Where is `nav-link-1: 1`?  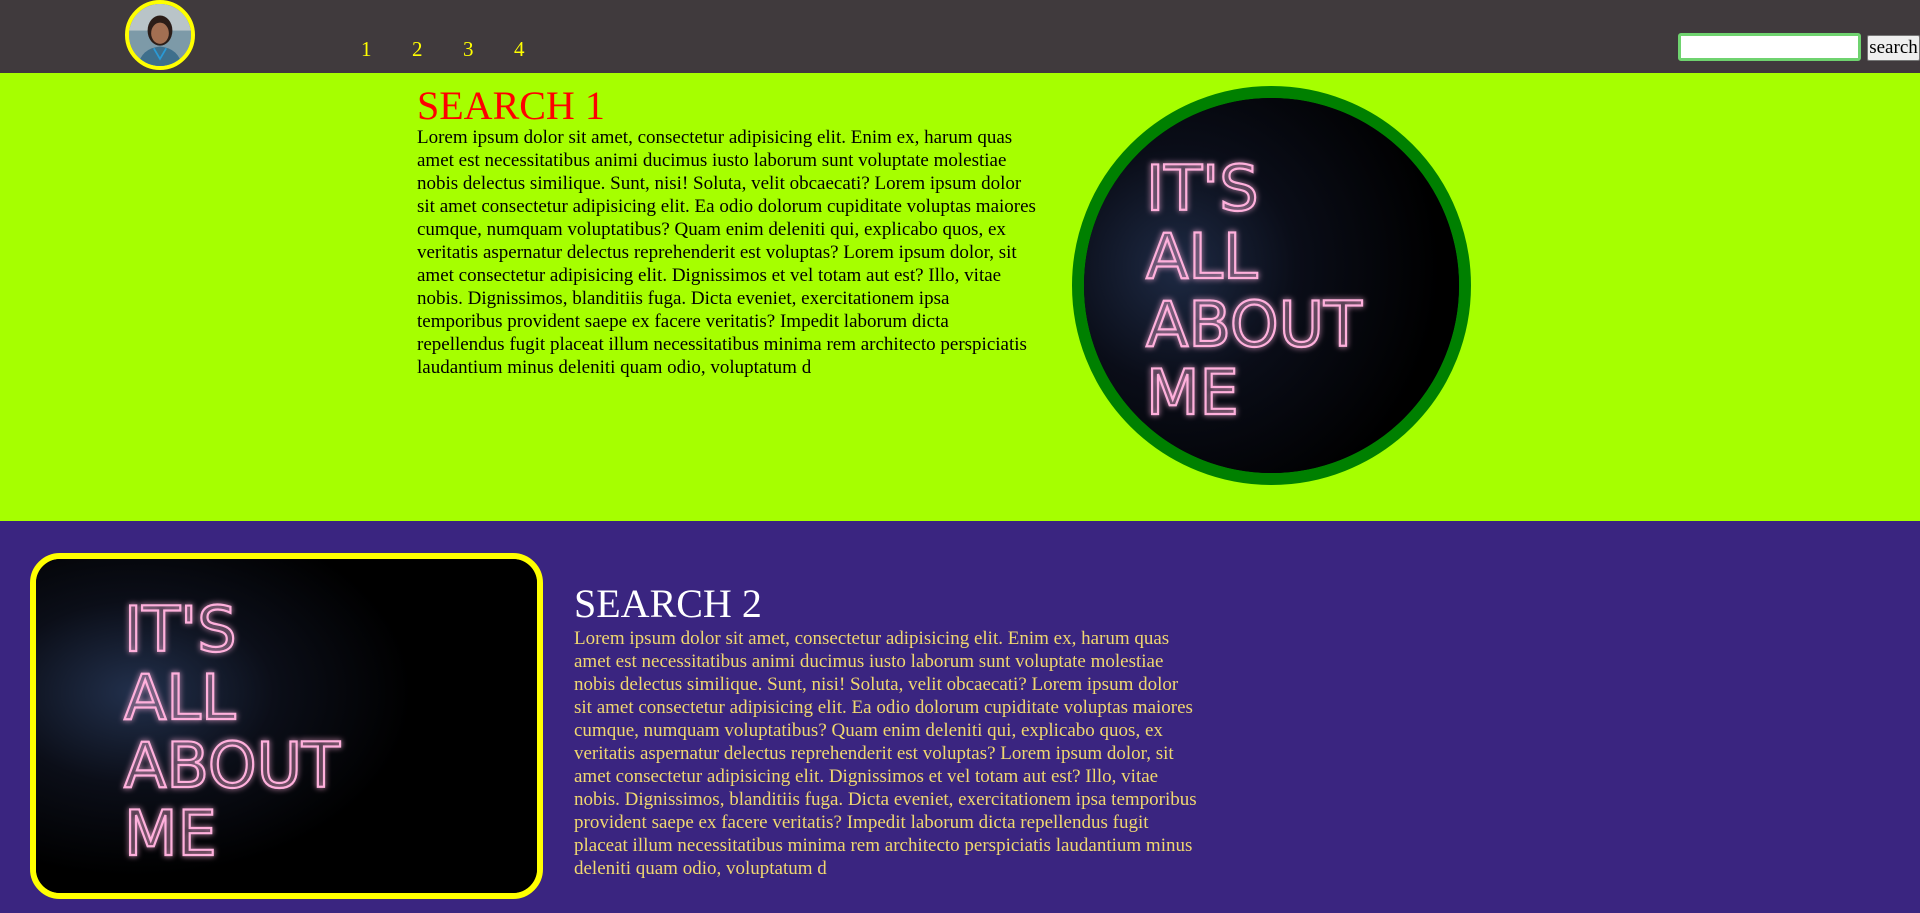 nav-link-1: 1 is located at coordinates (366, 49).